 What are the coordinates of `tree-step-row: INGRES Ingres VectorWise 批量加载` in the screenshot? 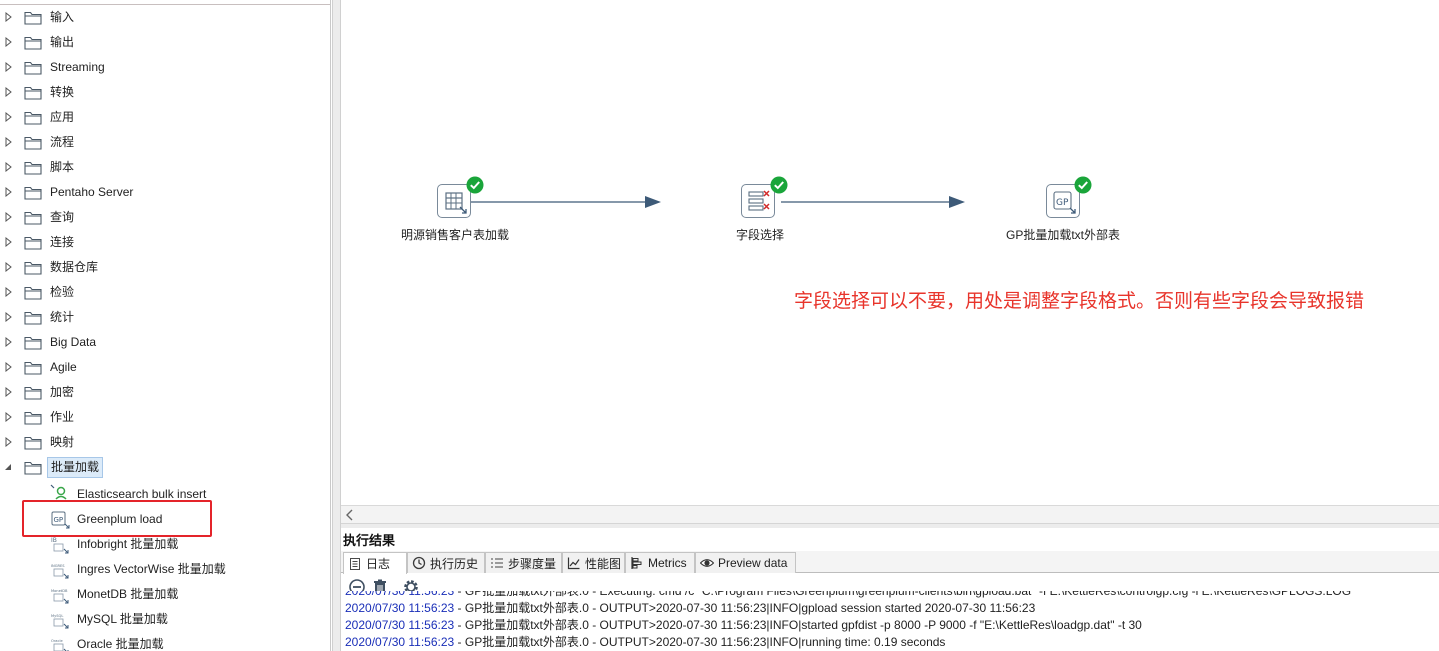 It's located at (165, 568).